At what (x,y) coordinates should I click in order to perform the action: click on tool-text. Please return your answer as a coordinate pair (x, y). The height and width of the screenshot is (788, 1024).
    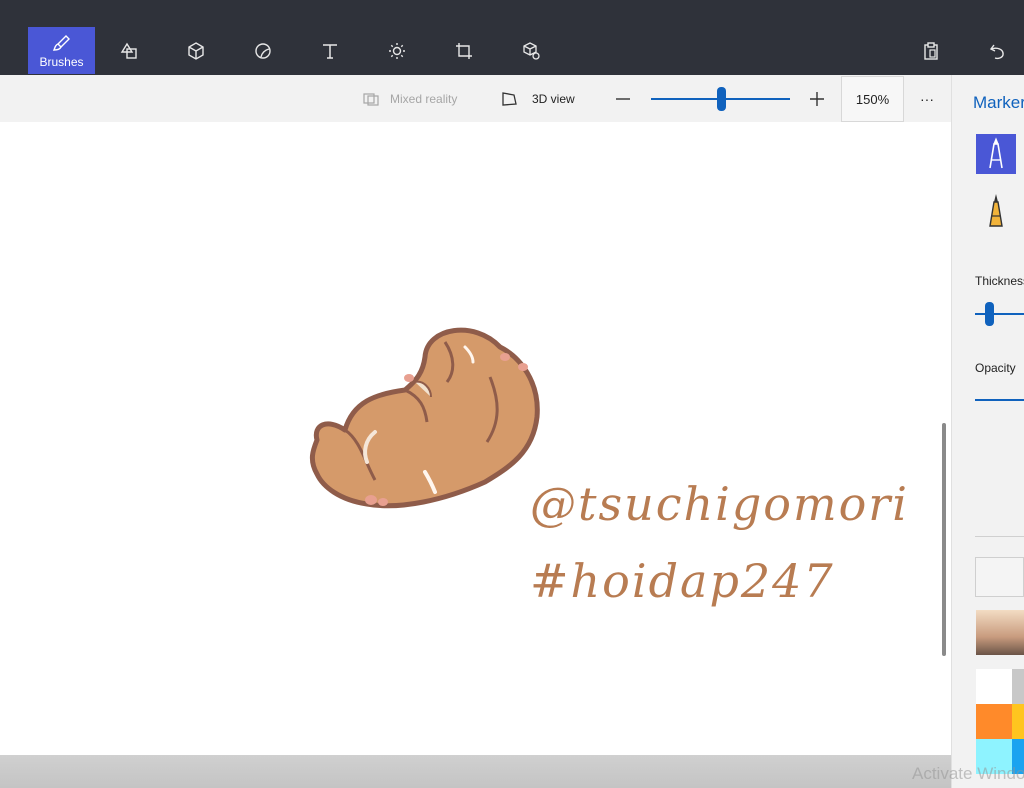
    Looking at the image, I should click on (329, 50).